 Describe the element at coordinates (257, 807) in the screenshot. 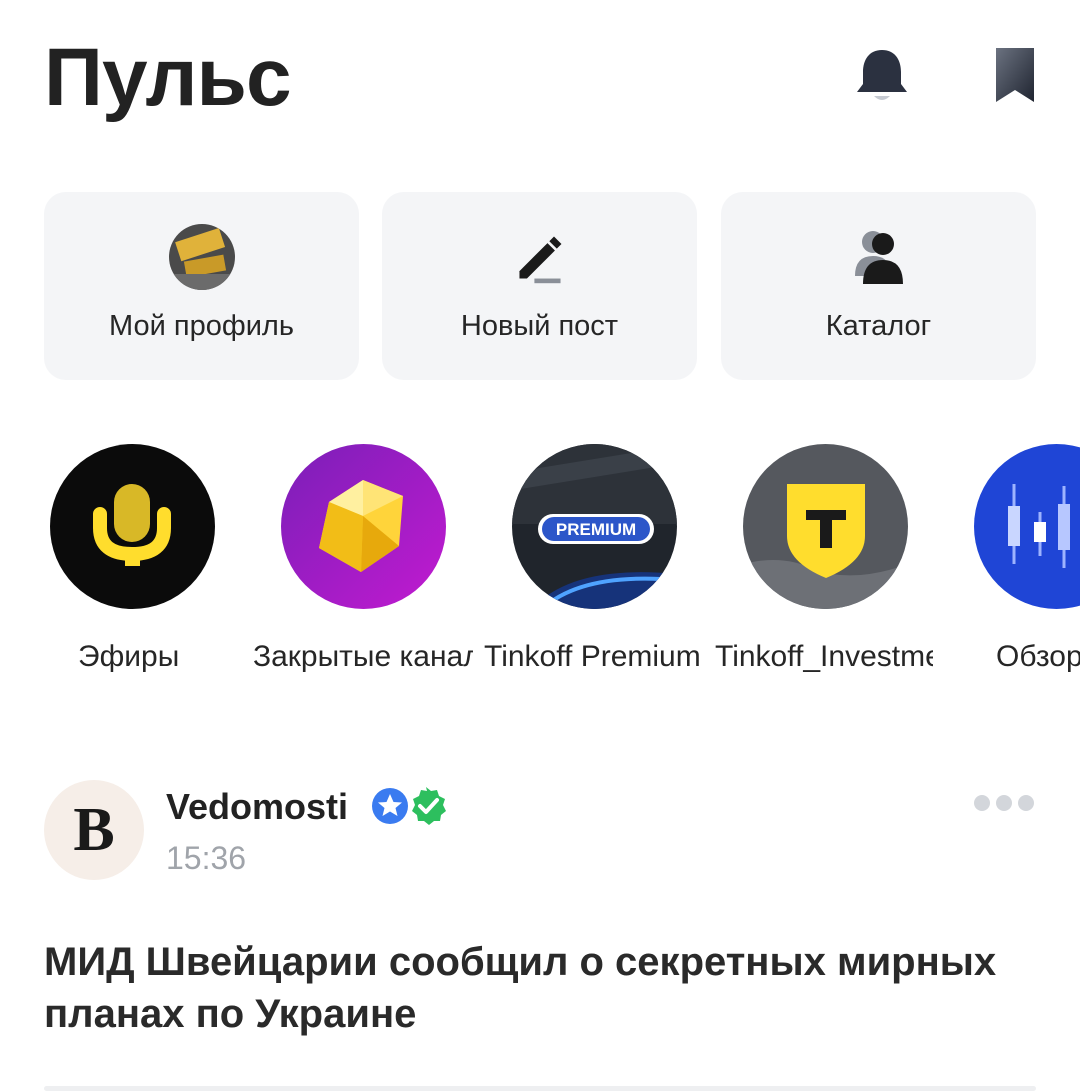

I see `author-name: Vedomosti` at that location.